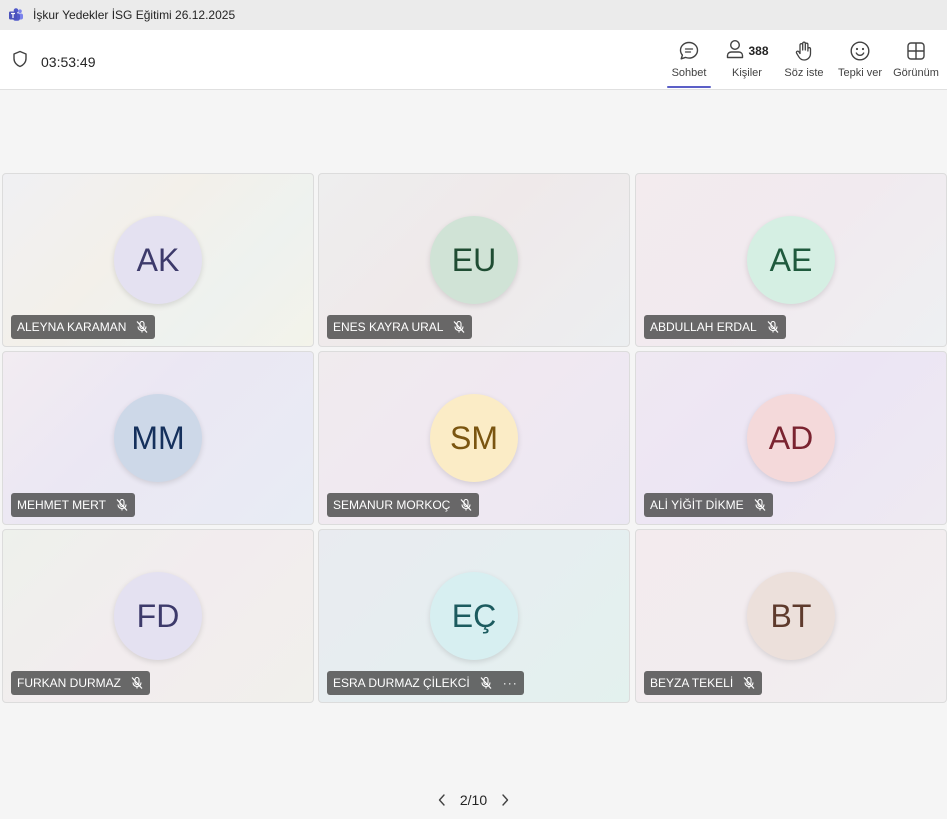 This screenshot has width=947, height=819. I want to click on avatar-initials: MM, so click(158, 437).